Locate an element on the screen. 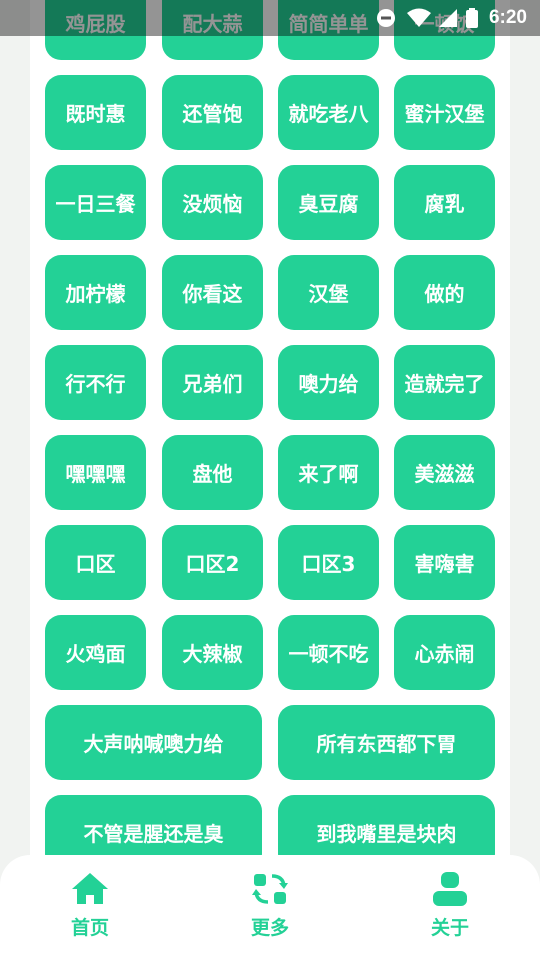  sound-button: 汉堡 is located at coordinates (328, 292).